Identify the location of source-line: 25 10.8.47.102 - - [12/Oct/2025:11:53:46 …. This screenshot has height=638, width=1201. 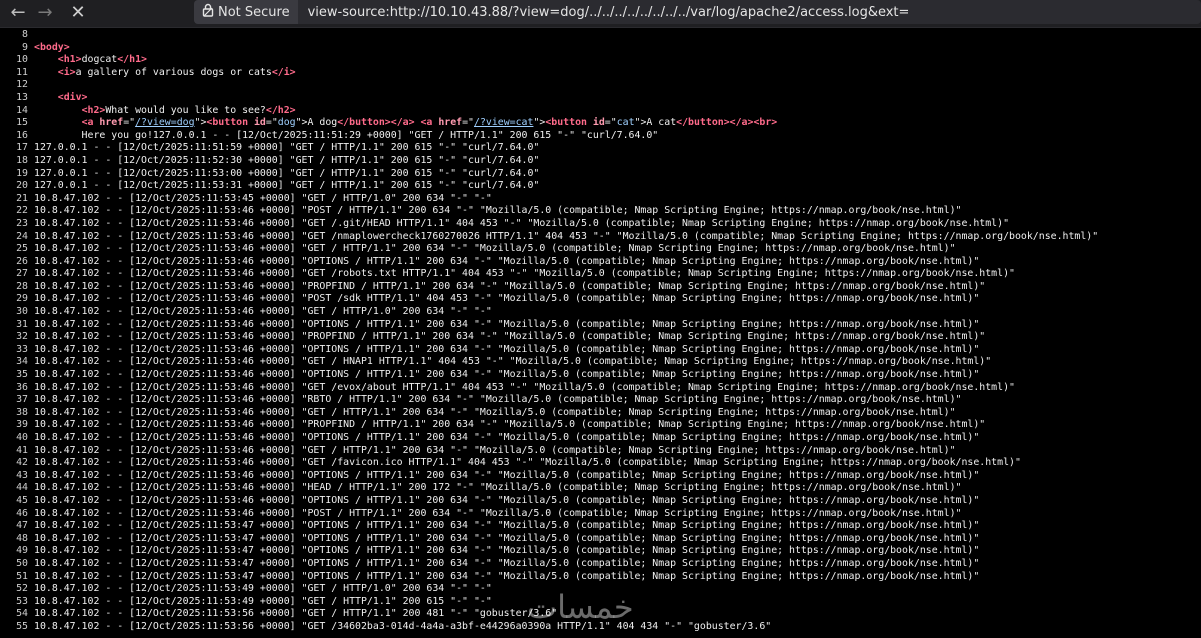
(600, 249).